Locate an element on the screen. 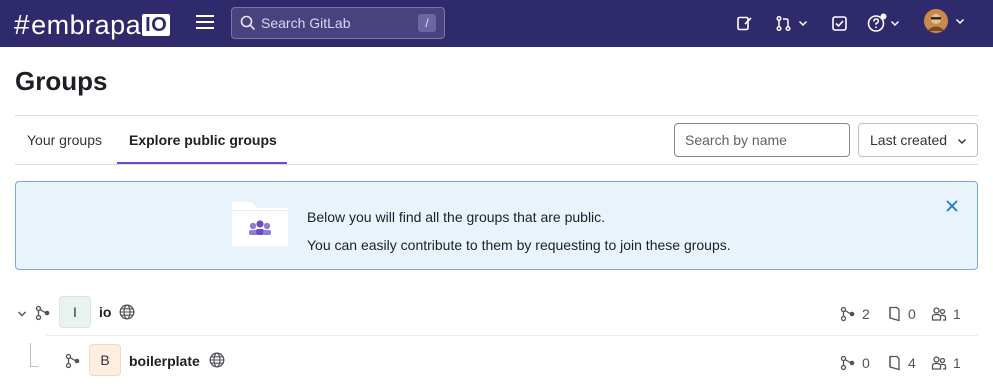 The height and width of the screenshot is (392, 993). subgroup-count: 2 is located at coordinates (855, 314).